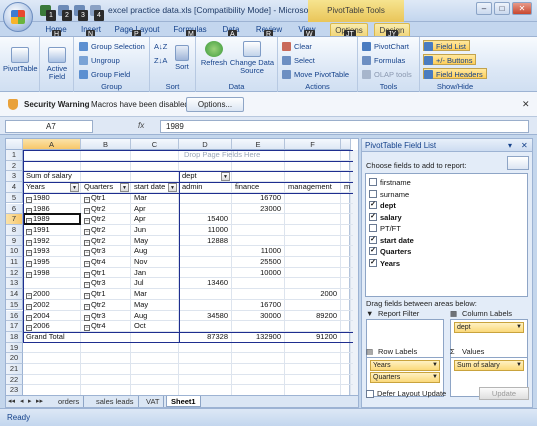 The image size is (537, 426). What do you see at coordinates (390, 251) in the screenshot?
I see `field-quarters: ✓ Quarters` at bounding box center [390, 251].